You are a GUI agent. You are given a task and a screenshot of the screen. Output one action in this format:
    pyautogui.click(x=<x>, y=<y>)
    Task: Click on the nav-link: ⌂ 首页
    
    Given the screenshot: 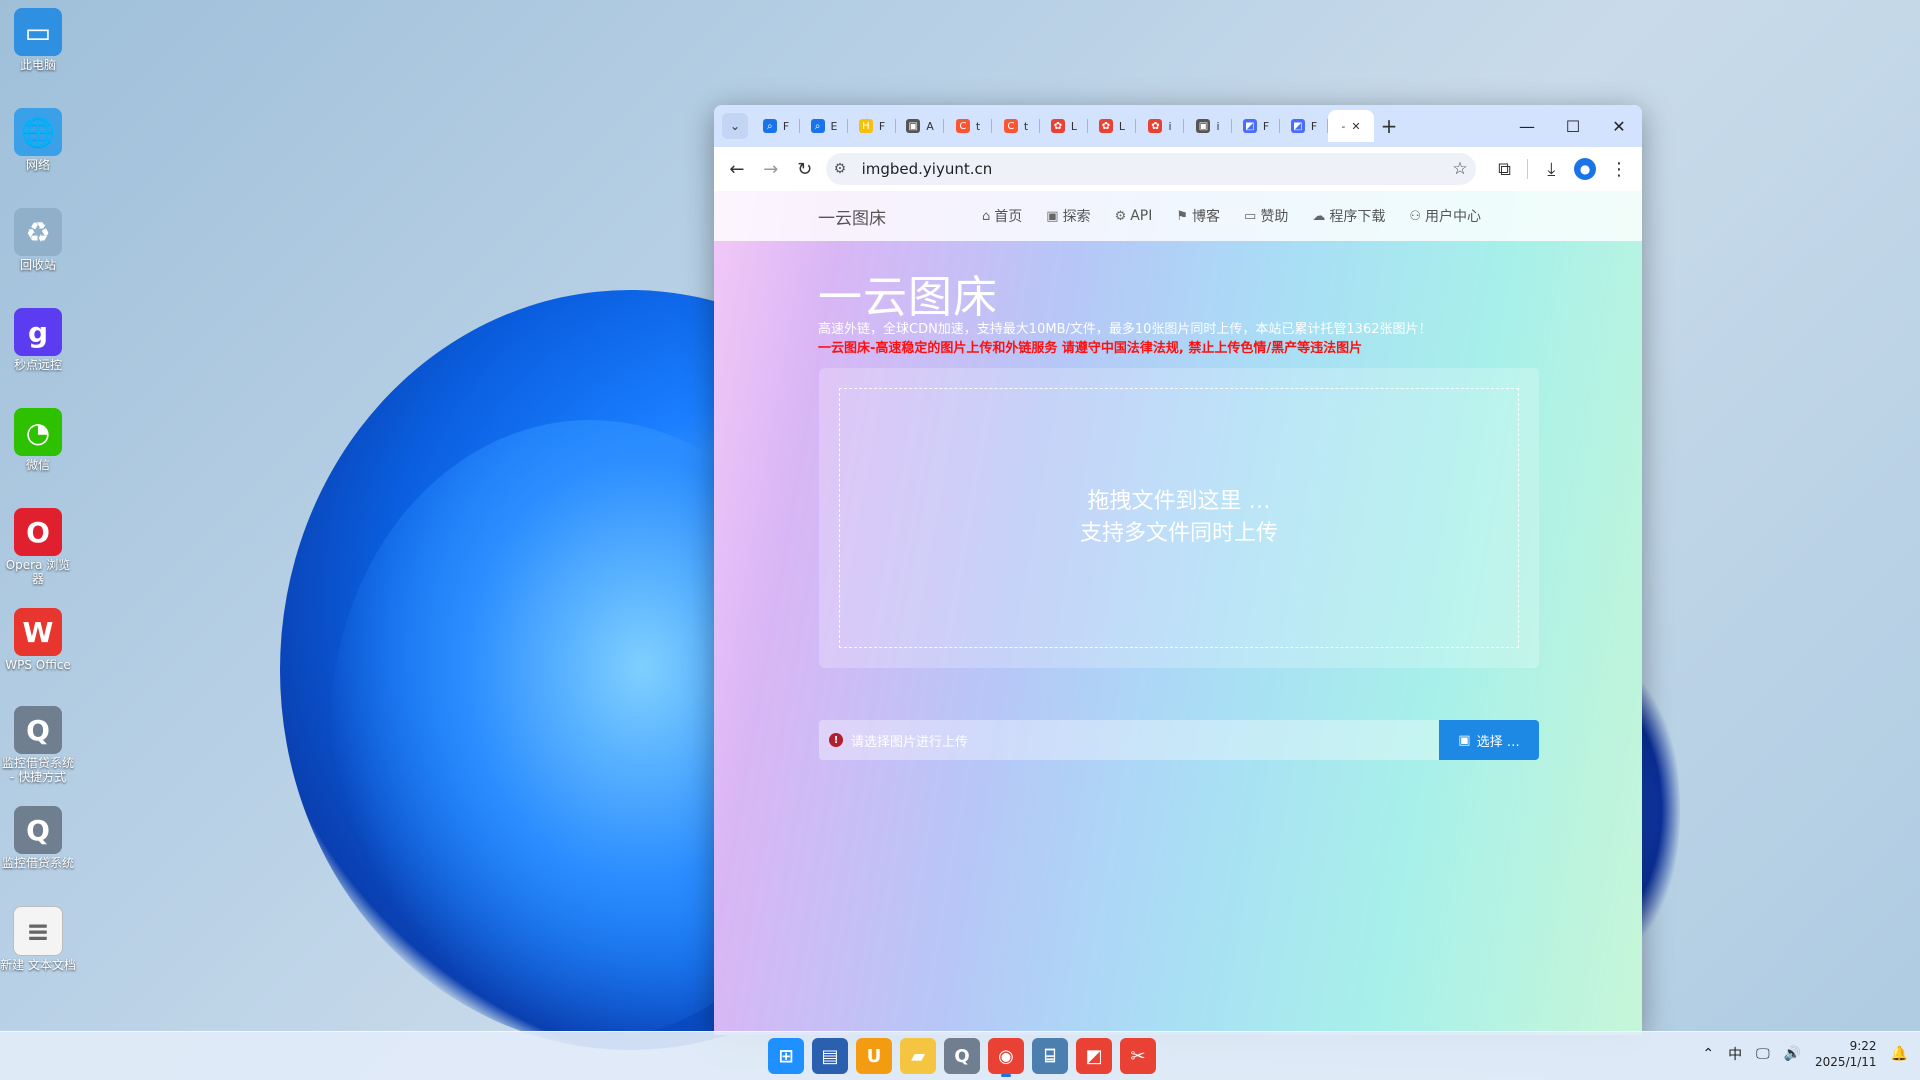 What is the action you would take?
    pyautogui.click(x=1002, y=216)
    